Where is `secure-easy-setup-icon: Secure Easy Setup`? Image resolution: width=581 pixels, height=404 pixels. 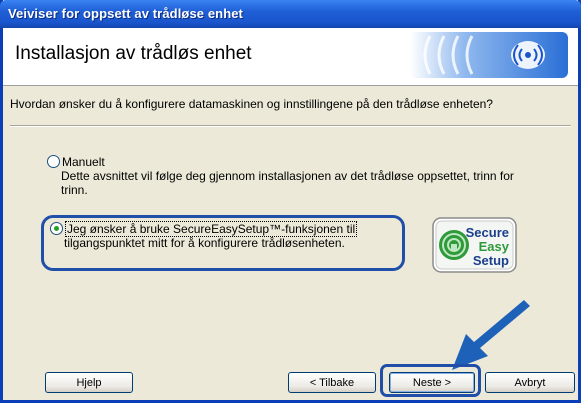
secure-easy-setup-icon: Secure Easy Setup is located at coordinates (474, 245).